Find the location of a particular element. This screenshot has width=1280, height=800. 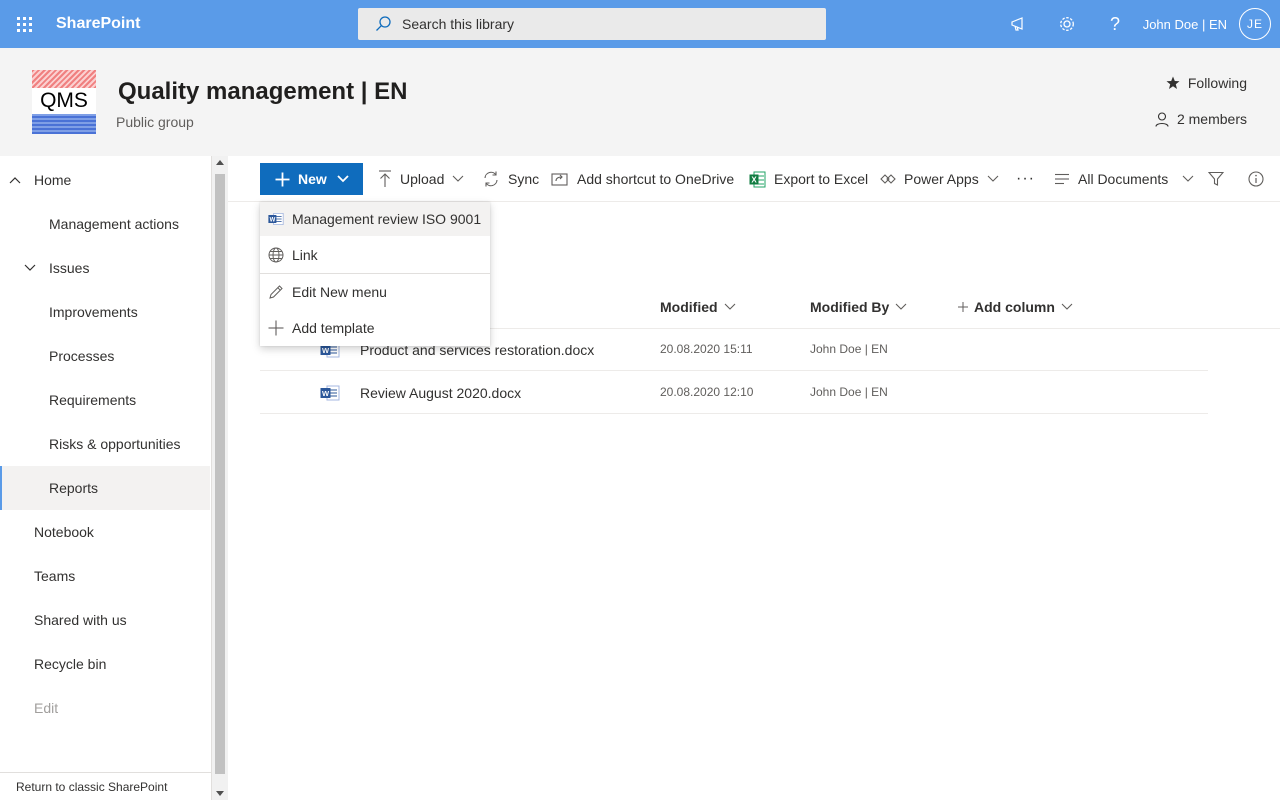

add-shortcut-label: Add shortcut to OneDrive is located at coordinates (656, 179).